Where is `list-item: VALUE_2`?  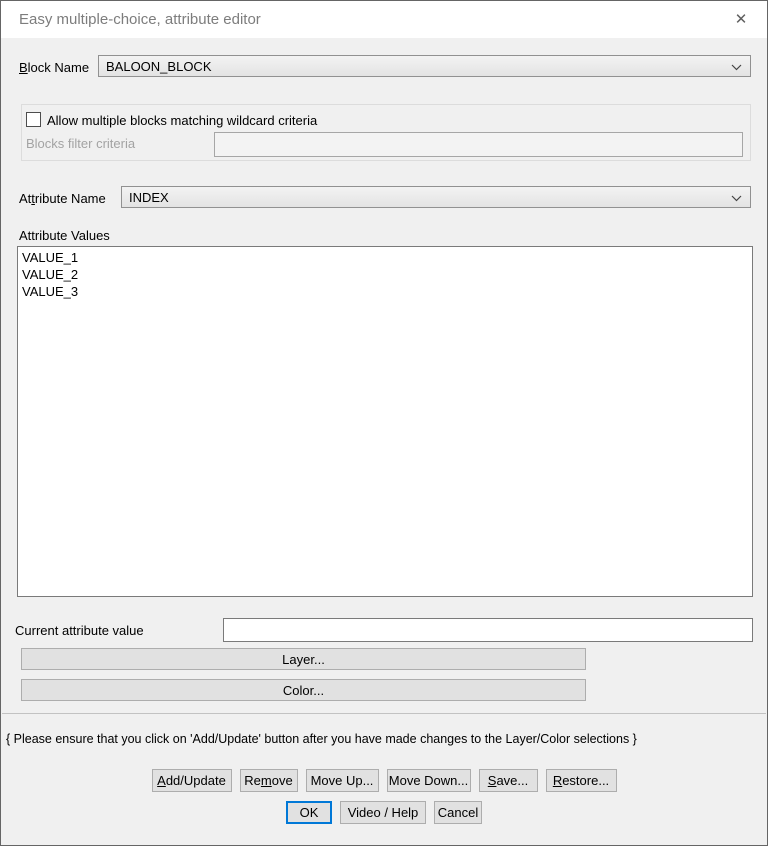 list-item: VALUE_2 is located at coordinates (385, 274).